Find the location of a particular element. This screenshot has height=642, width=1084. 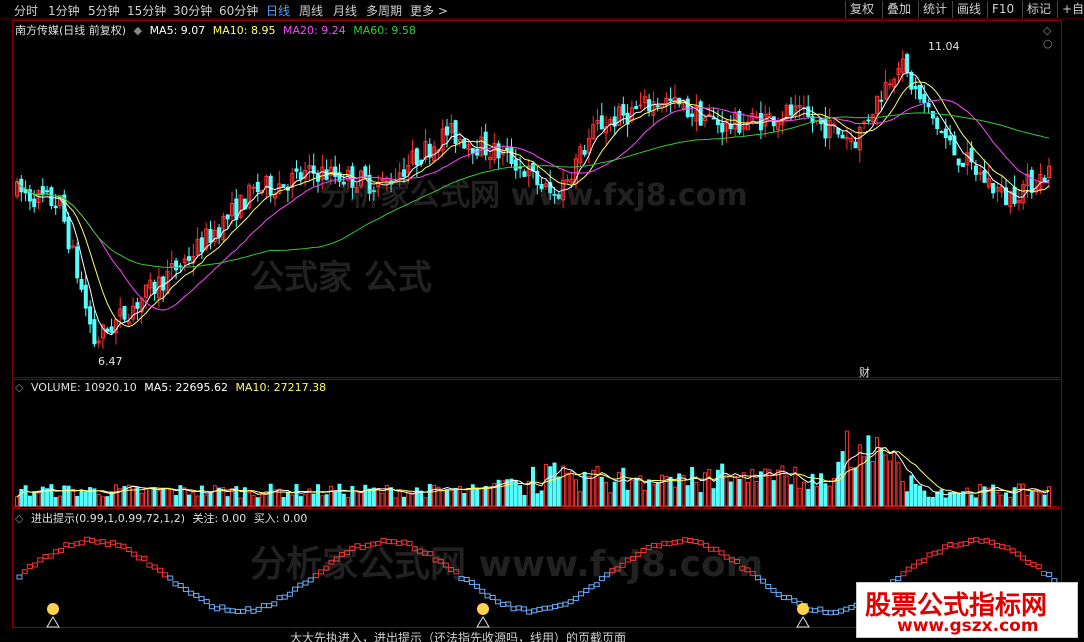

tab-5min: 5分钟 is located at coordinates (104, 10).